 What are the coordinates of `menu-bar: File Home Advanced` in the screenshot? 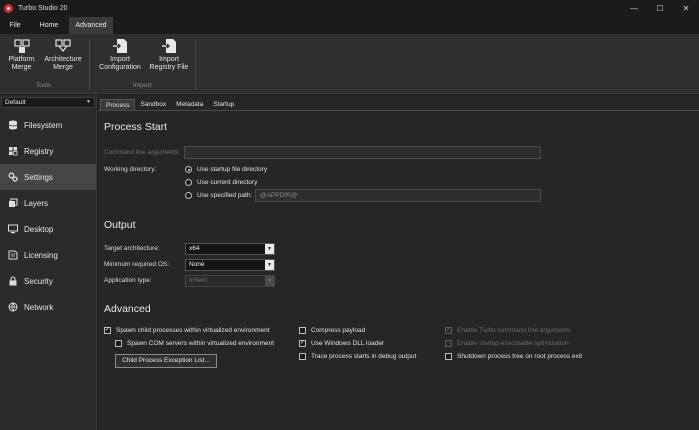 It's located at (349, 25).